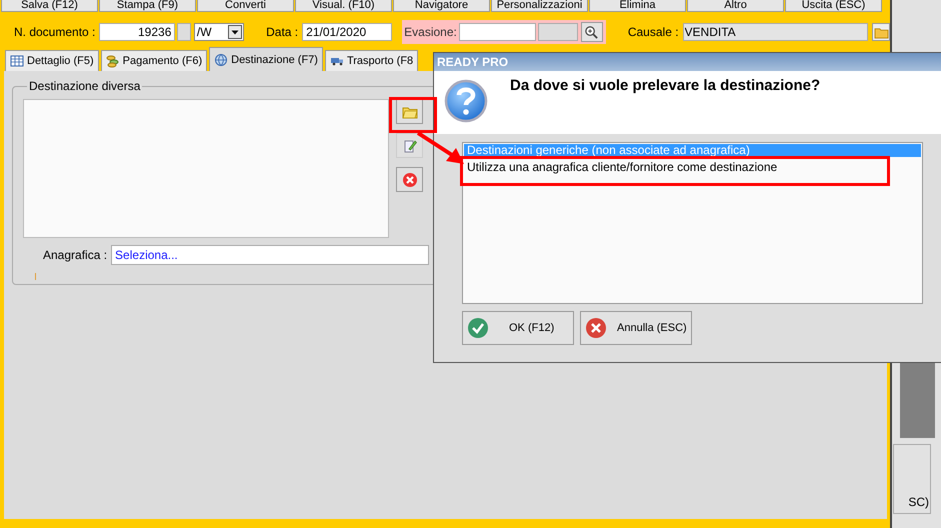 This screenshot has width=941, height=528. What do you see at coordinates (912, 479) in the screenshot?
I see `window-button: SC)` at bounding box center [912, 479].